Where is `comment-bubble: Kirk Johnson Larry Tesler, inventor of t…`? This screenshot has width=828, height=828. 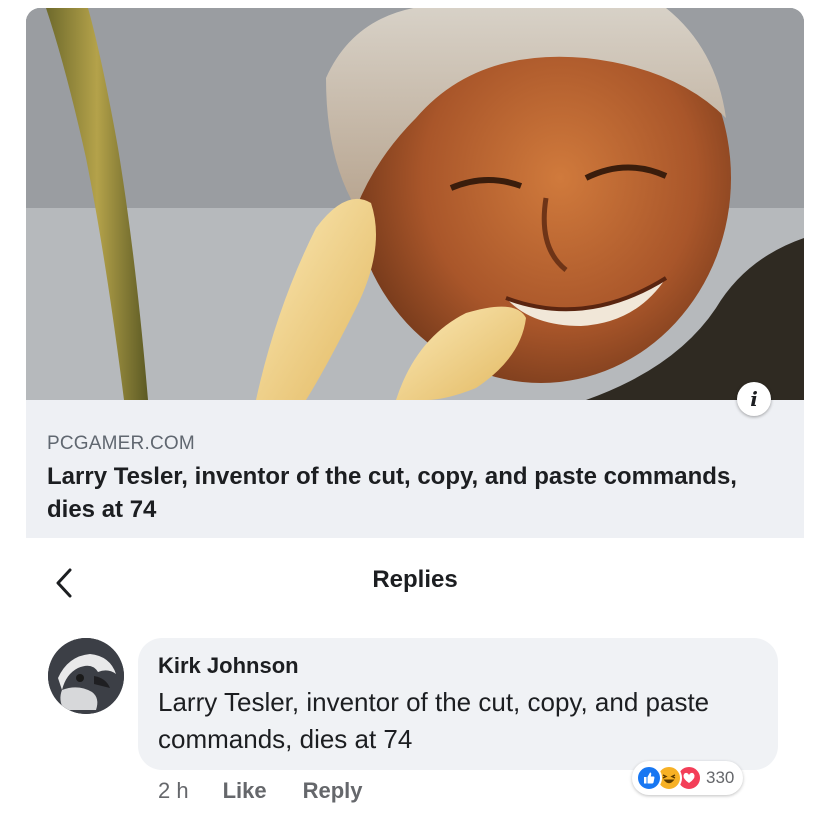 comment-bubble: Kirk Johnson Larry Tesler, inventor of t… is located at coordinates (458, 704).